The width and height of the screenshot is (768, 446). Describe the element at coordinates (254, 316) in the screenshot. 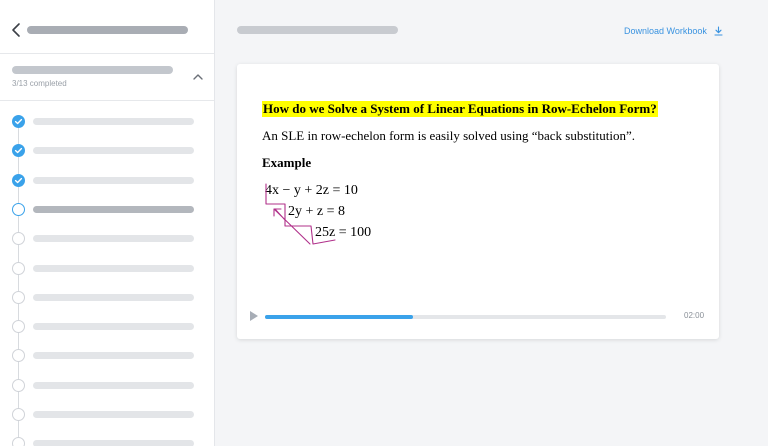

I see `play-icon` at that location.